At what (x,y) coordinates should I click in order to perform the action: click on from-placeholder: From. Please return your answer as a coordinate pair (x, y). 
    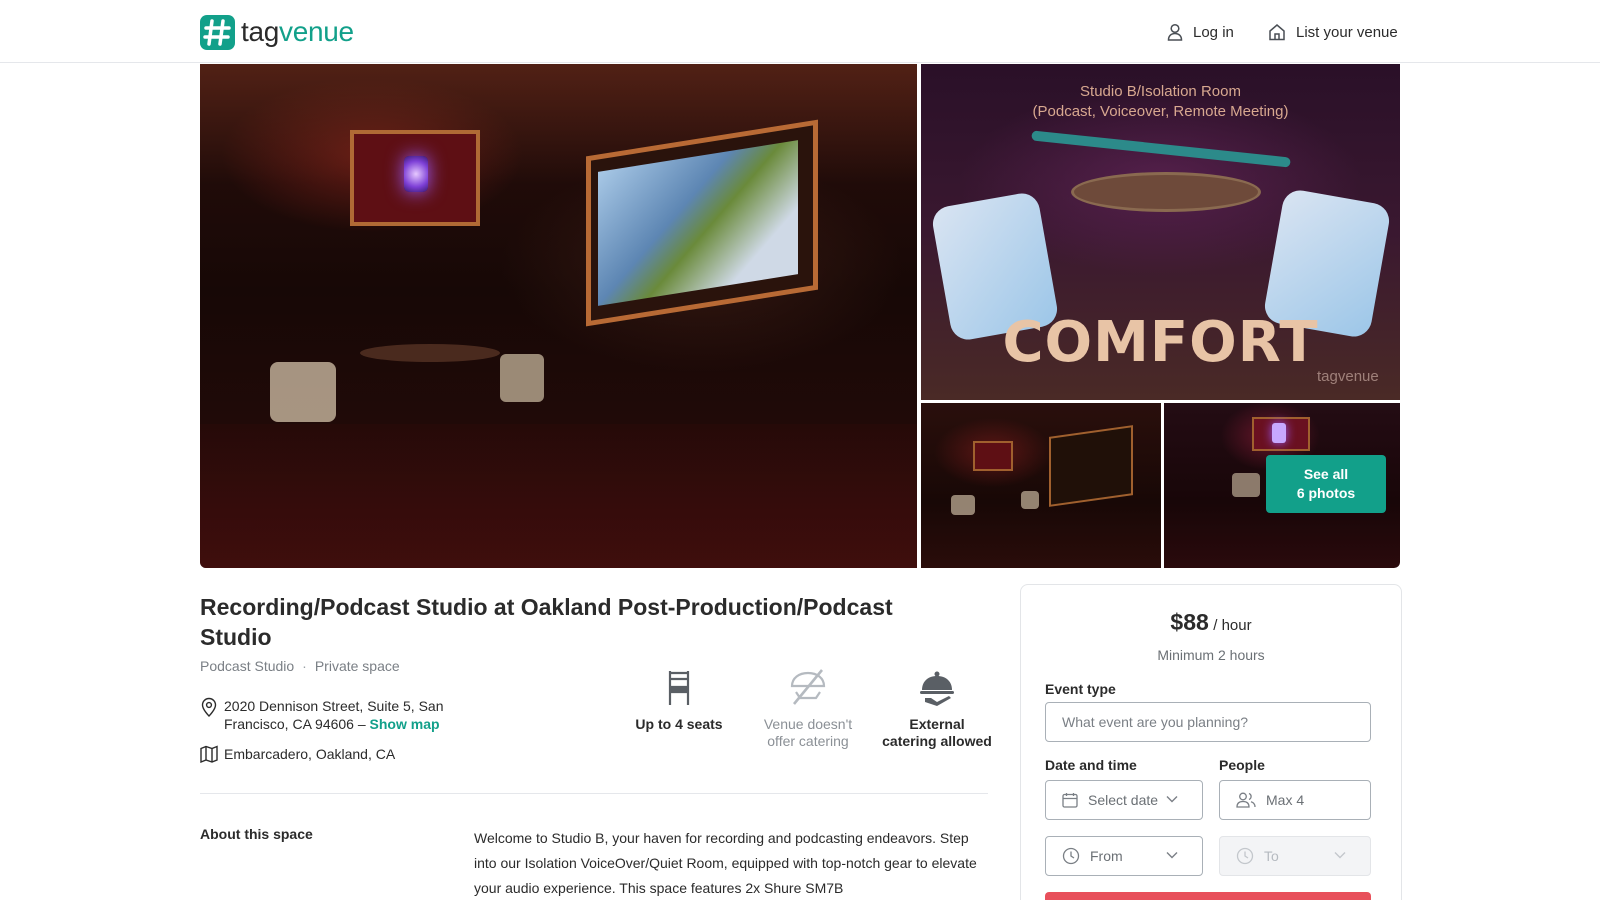
    Looking at the image, I should click on (1106, 856).